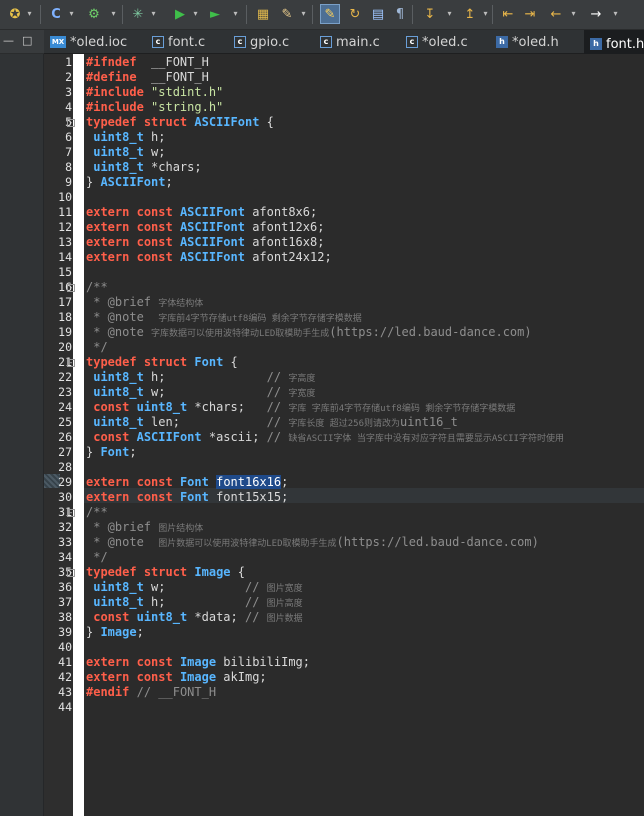 The image size is (644, 816). I want to click on selected-token: font16x16, so click(249, 482).